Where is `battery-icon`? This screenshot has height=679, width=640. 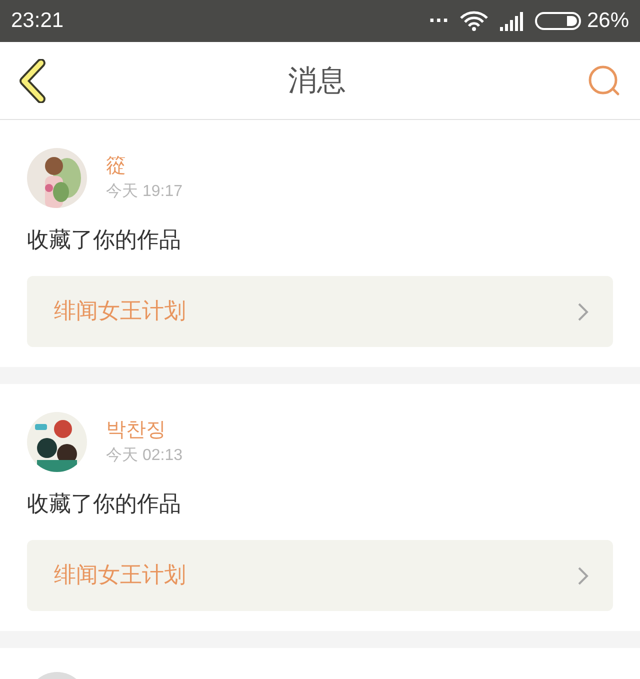
battery-icon is located at coordinates (557, 21).